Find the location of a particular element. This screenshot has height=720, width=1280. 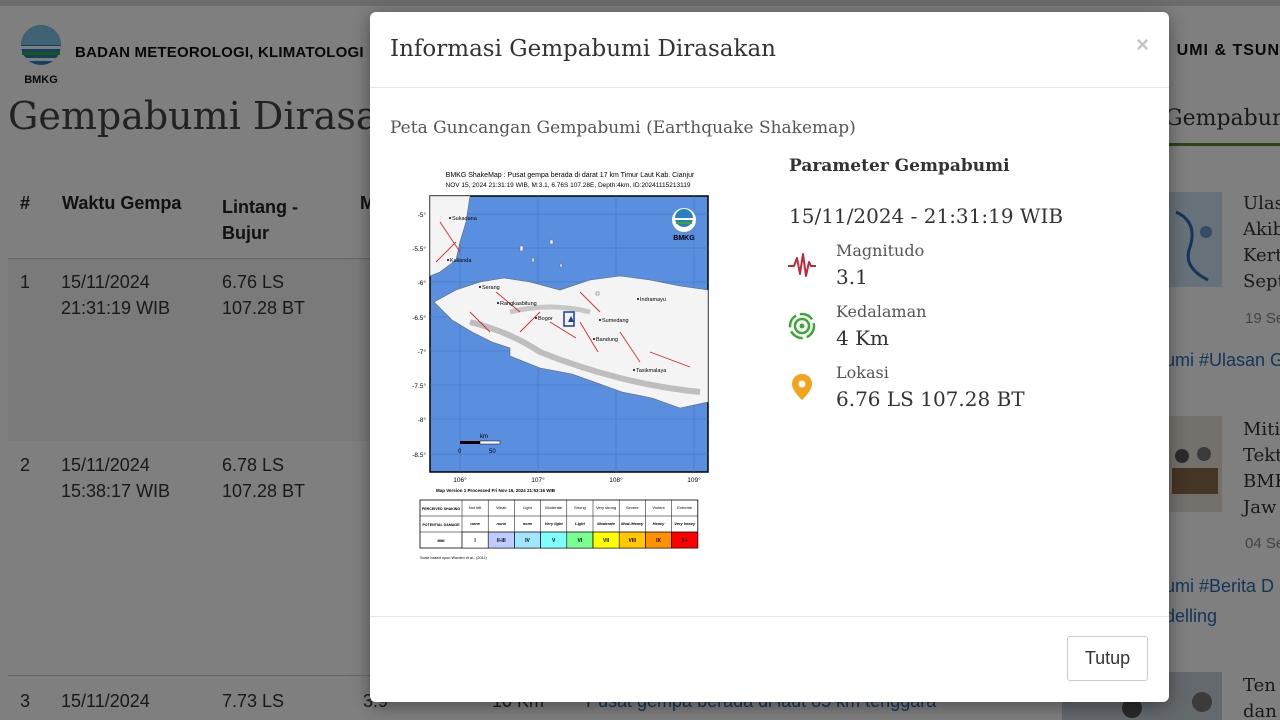

lat-tick: -6° is located at coordinates (422, 283).